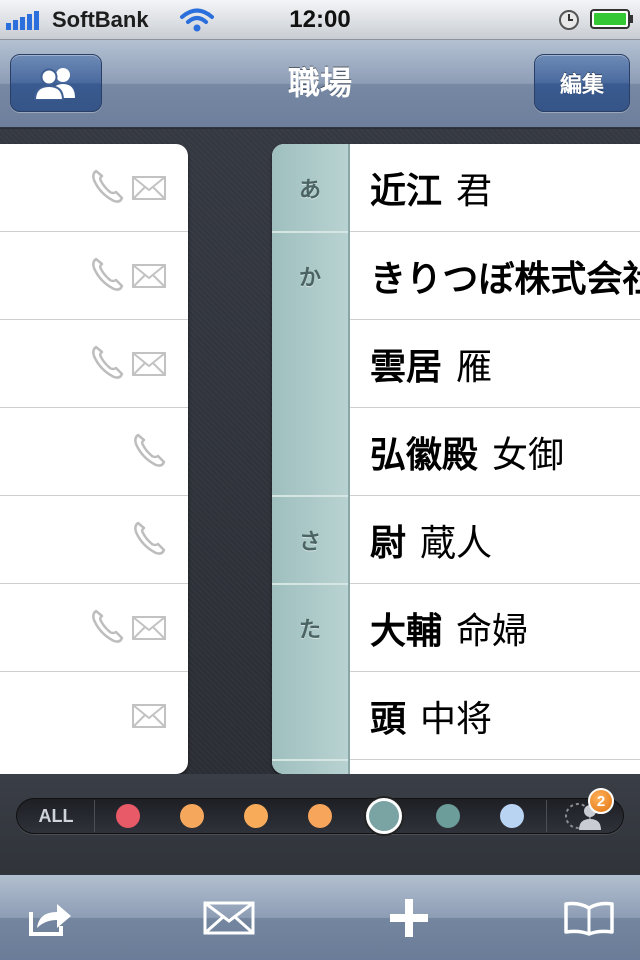 The width and height of the screenshot is (640, 960). I want to click on groups-icon, so click(54, 84).